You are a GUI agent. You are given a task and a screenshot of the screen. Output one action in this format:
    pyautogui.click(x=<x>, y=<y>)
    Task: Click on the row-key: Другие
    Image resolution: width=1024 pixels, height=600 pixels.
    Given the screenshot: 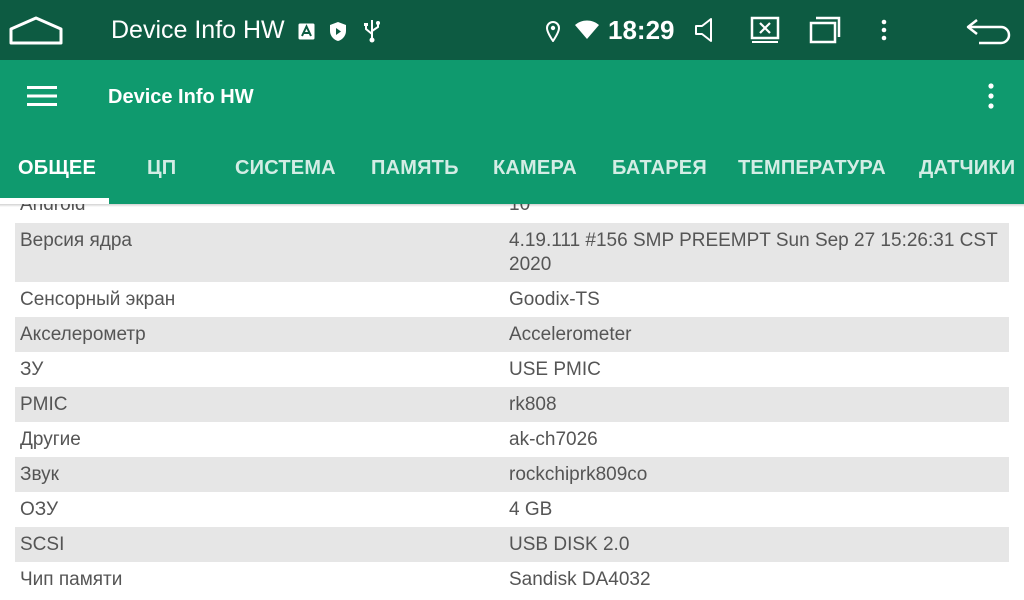 What is the action you would take?
    pyautogui.click(x=50, y=439)
    